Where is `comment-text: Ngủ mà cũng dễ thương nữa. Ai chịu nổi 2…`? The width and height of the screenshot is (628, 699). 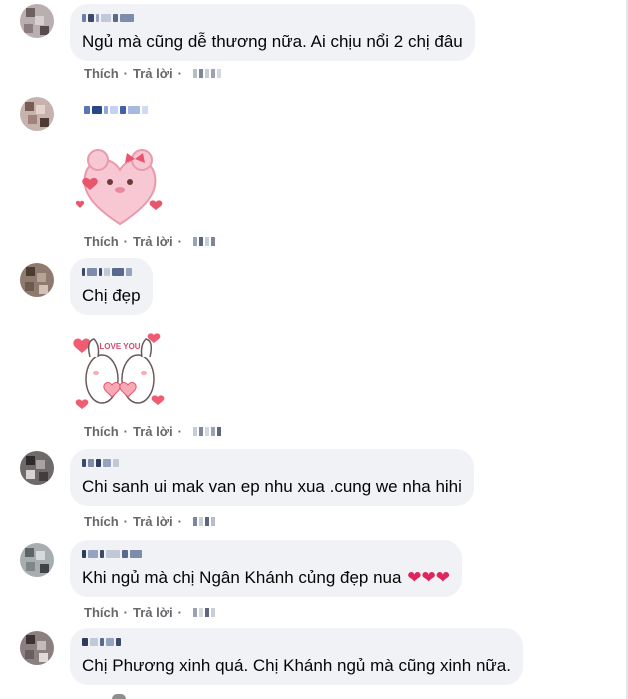 comment-text: Ngủ mà cũng dễ thương nữa. Ai chịu nổi 2… is located at coordinates (272, 41).